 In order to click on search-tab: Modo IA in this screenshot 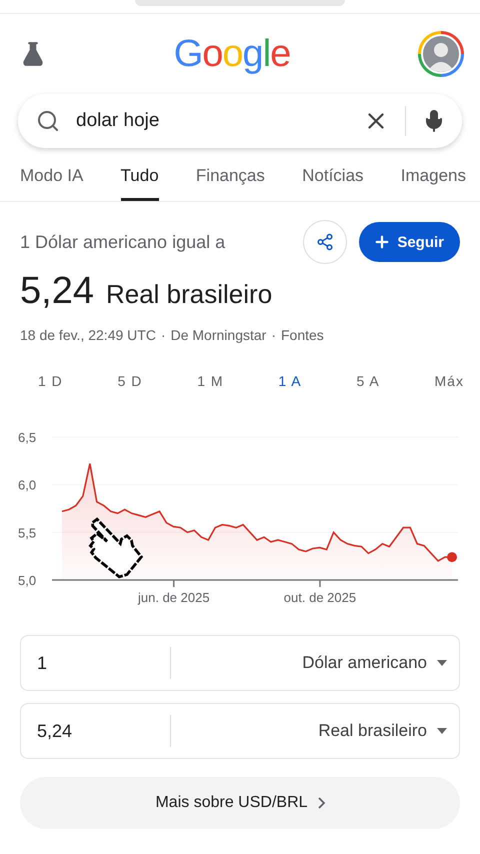, I will do `click(52, 183)`.